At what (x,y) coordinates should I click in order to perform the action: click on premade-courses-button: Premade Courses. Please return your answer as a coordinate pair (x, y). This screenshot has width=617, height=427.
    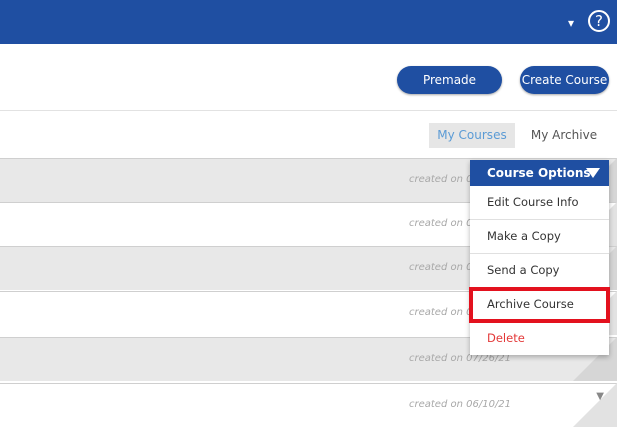
    Looking at the image, I should click on (449, 90).